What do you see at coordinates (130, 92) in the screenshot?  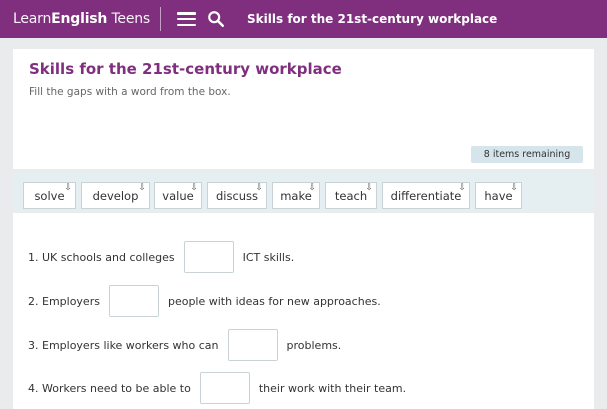 I see `exercise-instructions: Fill the gaps with a word from the box.` at bounding box center [130, 92].